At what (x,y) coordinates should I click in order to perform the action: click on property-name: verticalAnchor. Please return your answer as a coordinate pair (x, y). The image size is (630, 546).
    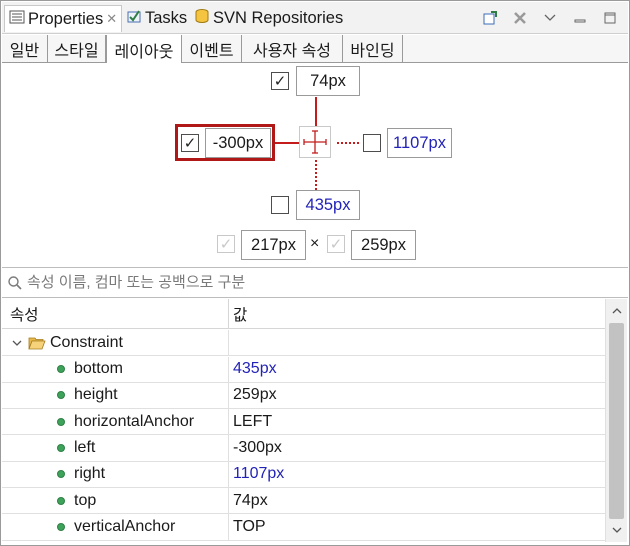
    Looking at the image, I should click on (125, 526).